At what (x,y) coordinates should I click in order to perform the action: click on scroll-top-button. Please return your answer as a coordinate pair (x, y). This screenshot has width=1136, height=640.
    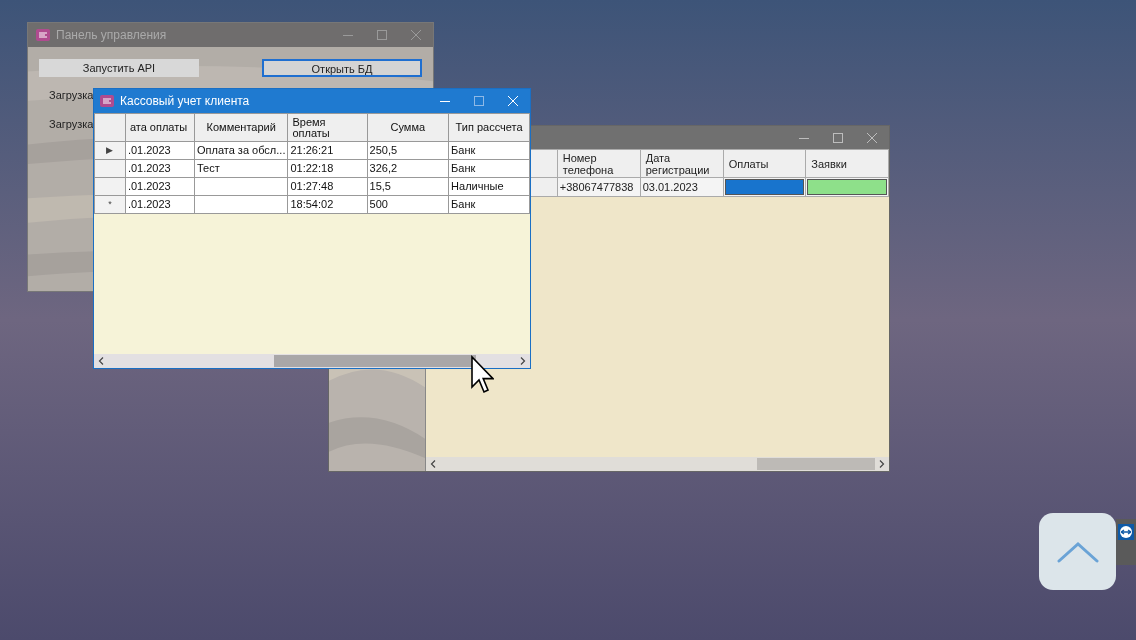
    Looking at the image, I should click on (1077, 551).